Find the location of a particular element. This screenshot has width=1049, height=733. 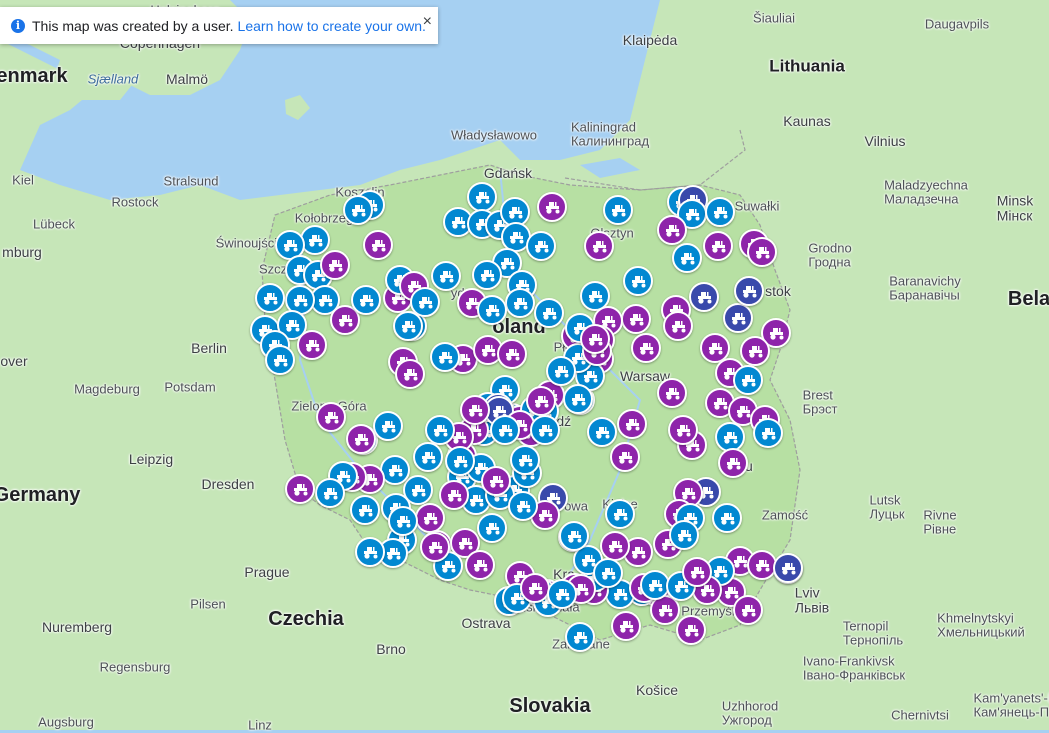

learn-more-link: Learn how to create your own. is located at coordinates (332, 26).